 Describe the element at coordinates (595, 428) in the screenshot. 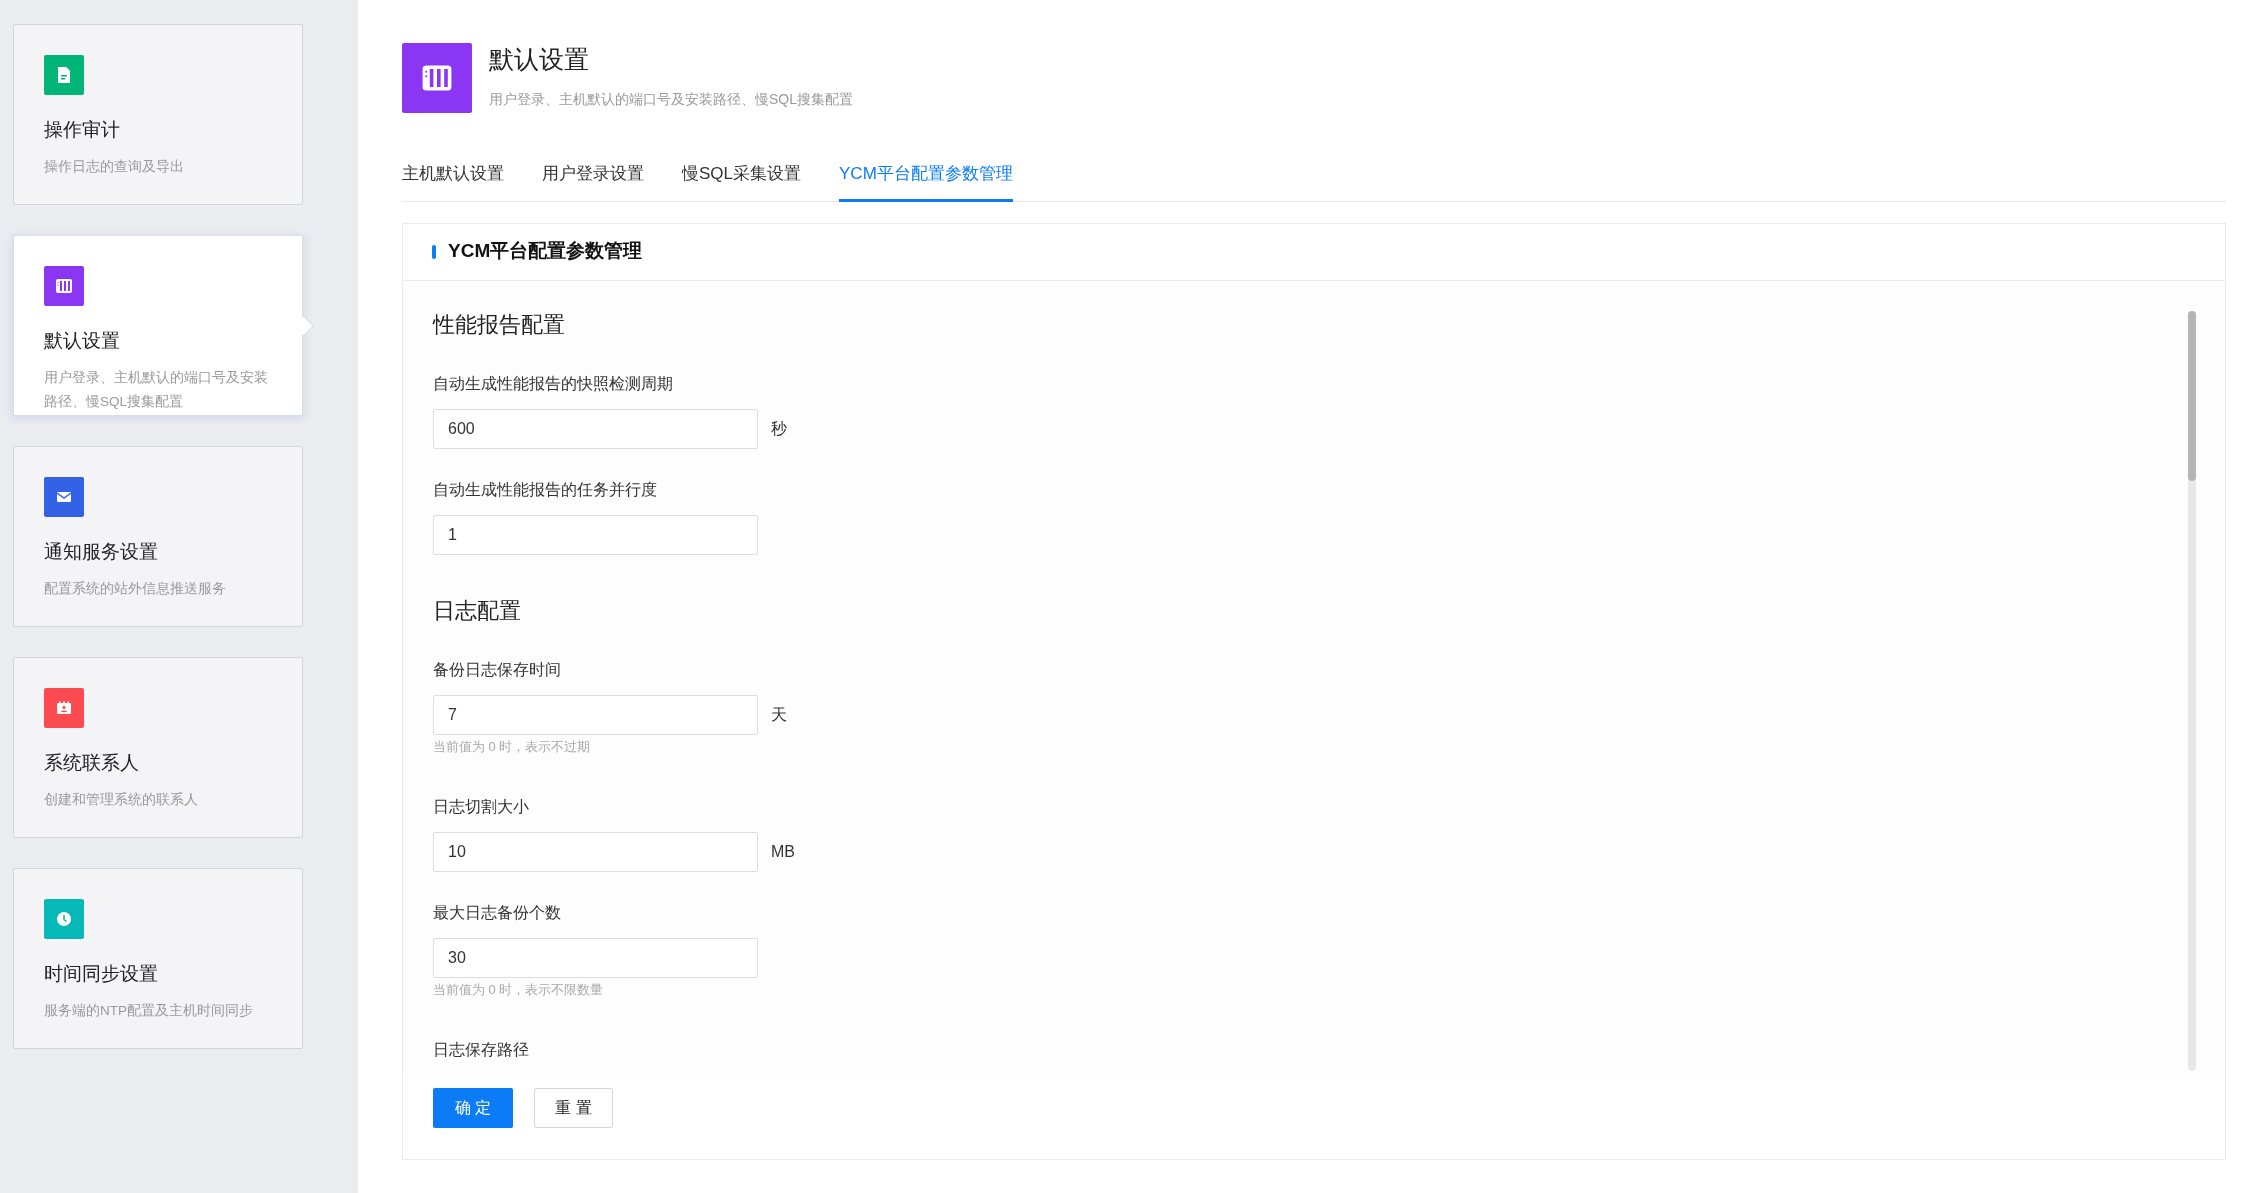

I see `input-field: 600` at that location.